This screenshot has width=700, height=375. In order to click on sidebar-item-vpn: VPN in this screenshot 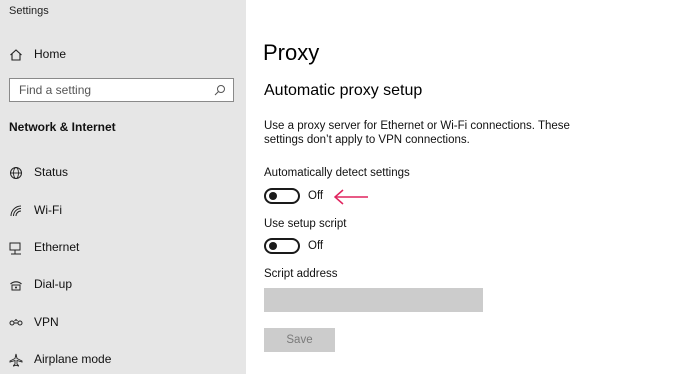, I will do `click(123, 323)`.